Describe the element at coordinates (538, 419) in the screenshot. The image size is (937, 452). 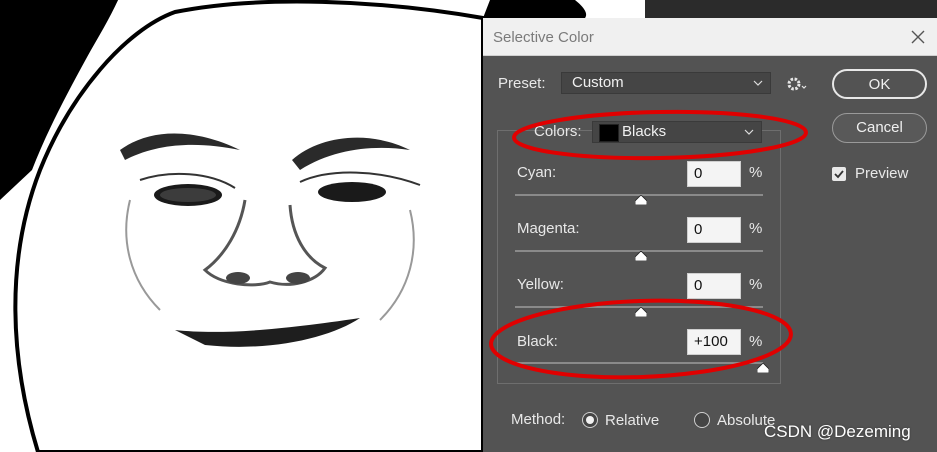
I see `method-label: Method:` at that location.